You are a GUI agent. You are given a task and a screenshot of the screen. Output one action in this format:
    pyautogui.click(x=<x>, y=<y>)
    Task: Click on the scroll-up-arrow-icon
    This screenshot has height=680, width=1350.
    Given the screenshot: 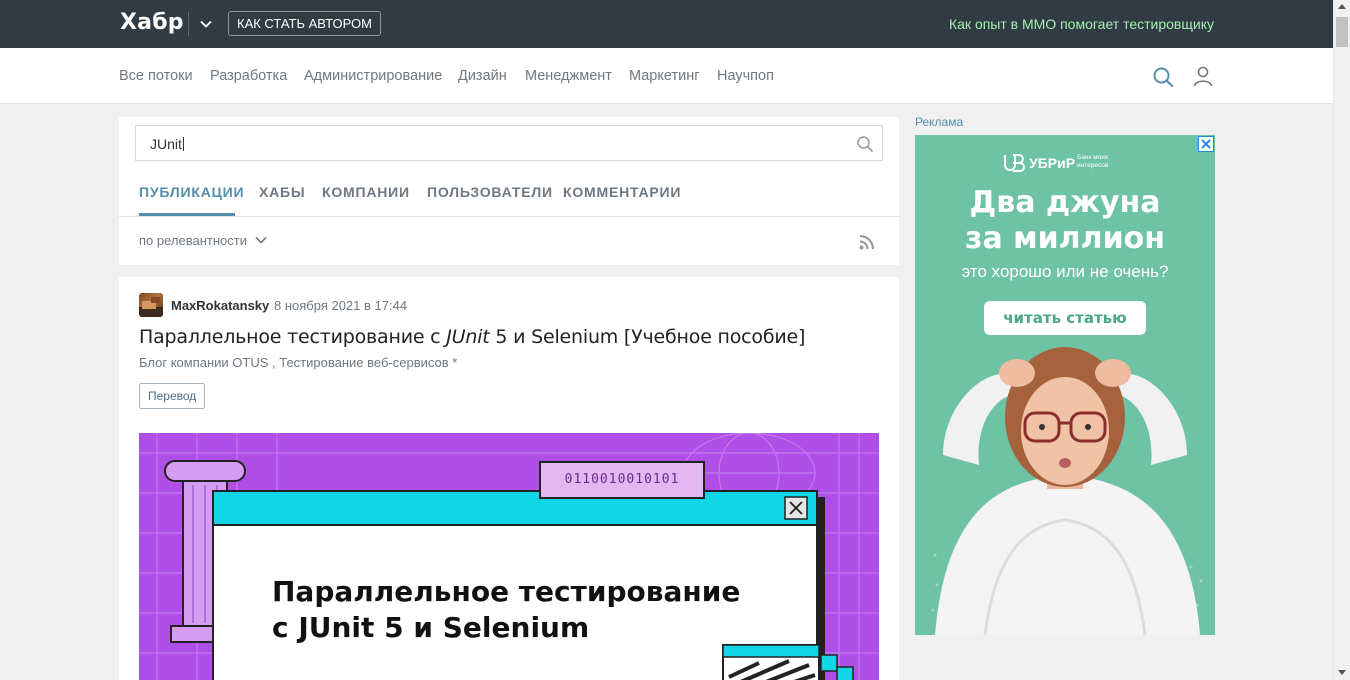 What is the action you would take?
    pyautogui.click(x=1342, y=6)
    